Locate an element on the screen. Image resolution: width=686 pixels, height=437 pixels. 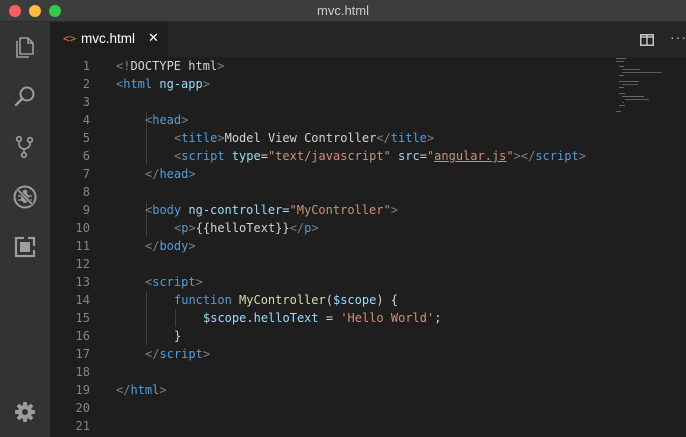
line-number: 18 is located at coordinates (82, 372).